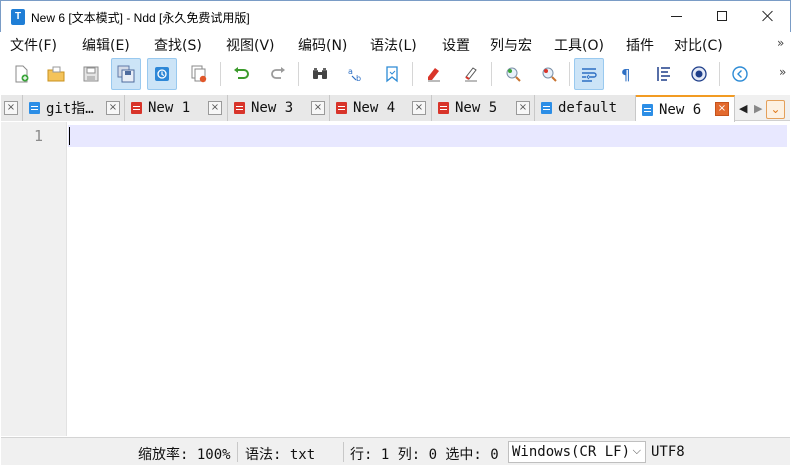 This screenshot has width=791, height=465. What do you see at coordinates (34, 279) in the screenshot?
I see `line-number-gutter: 1` at bounding box center [34, 279].